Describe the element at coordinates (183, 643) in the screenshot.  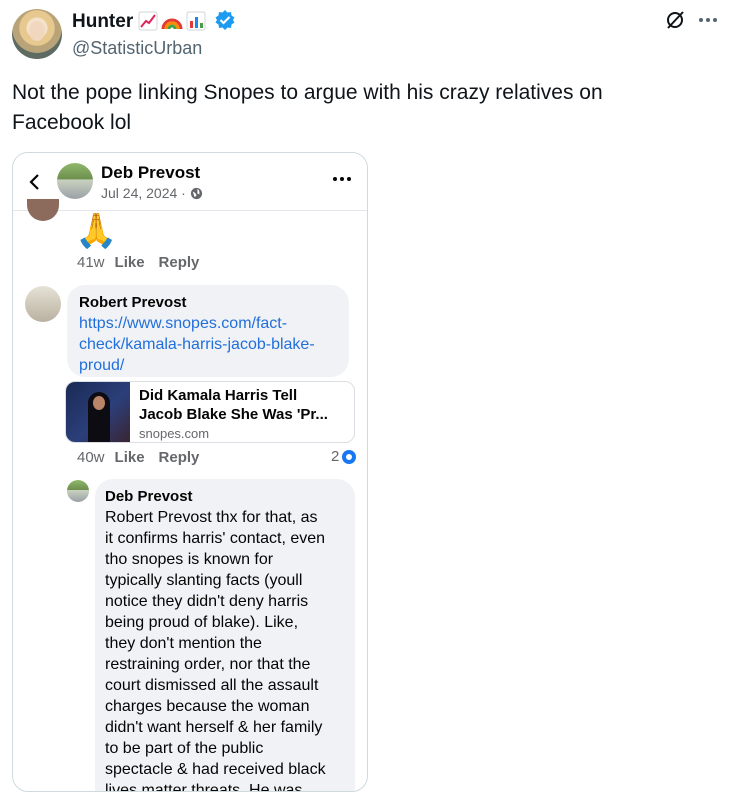
I see `reply-line: they don't mention the` at that location.